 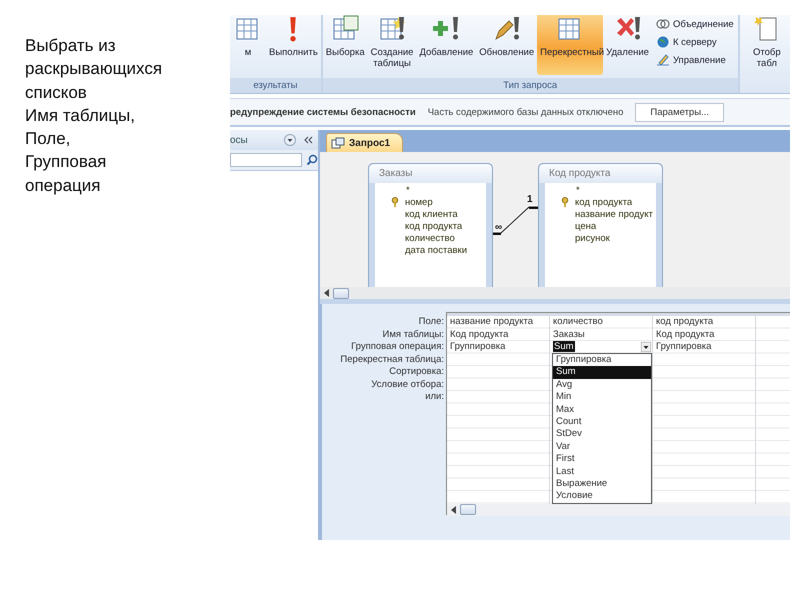 What do you see at coordinates (392, 360) in the screenshot?
I see `row-label: Перекрестная таблица:` at bounding box center [392, 360].